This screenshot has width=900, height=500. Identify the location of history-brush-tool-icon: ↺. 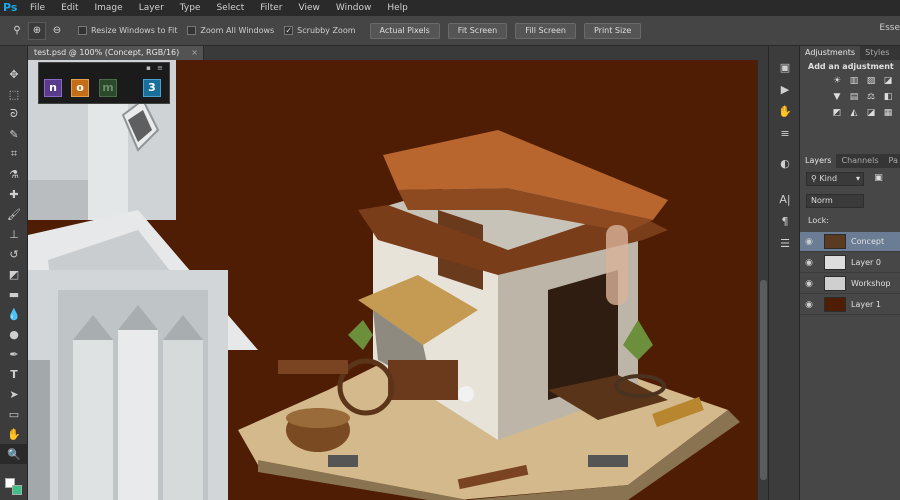
(14, 254).